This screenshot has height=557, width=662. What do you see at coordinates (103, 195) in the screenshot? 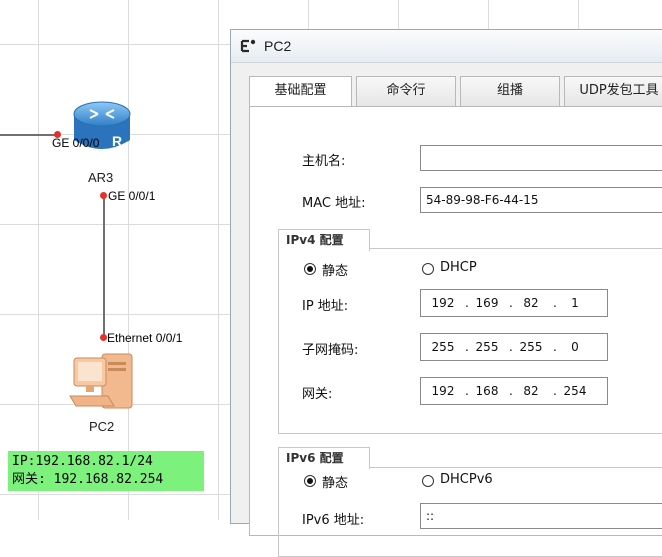
I see `port-dot-ge001` at bounding box center [103, 195].